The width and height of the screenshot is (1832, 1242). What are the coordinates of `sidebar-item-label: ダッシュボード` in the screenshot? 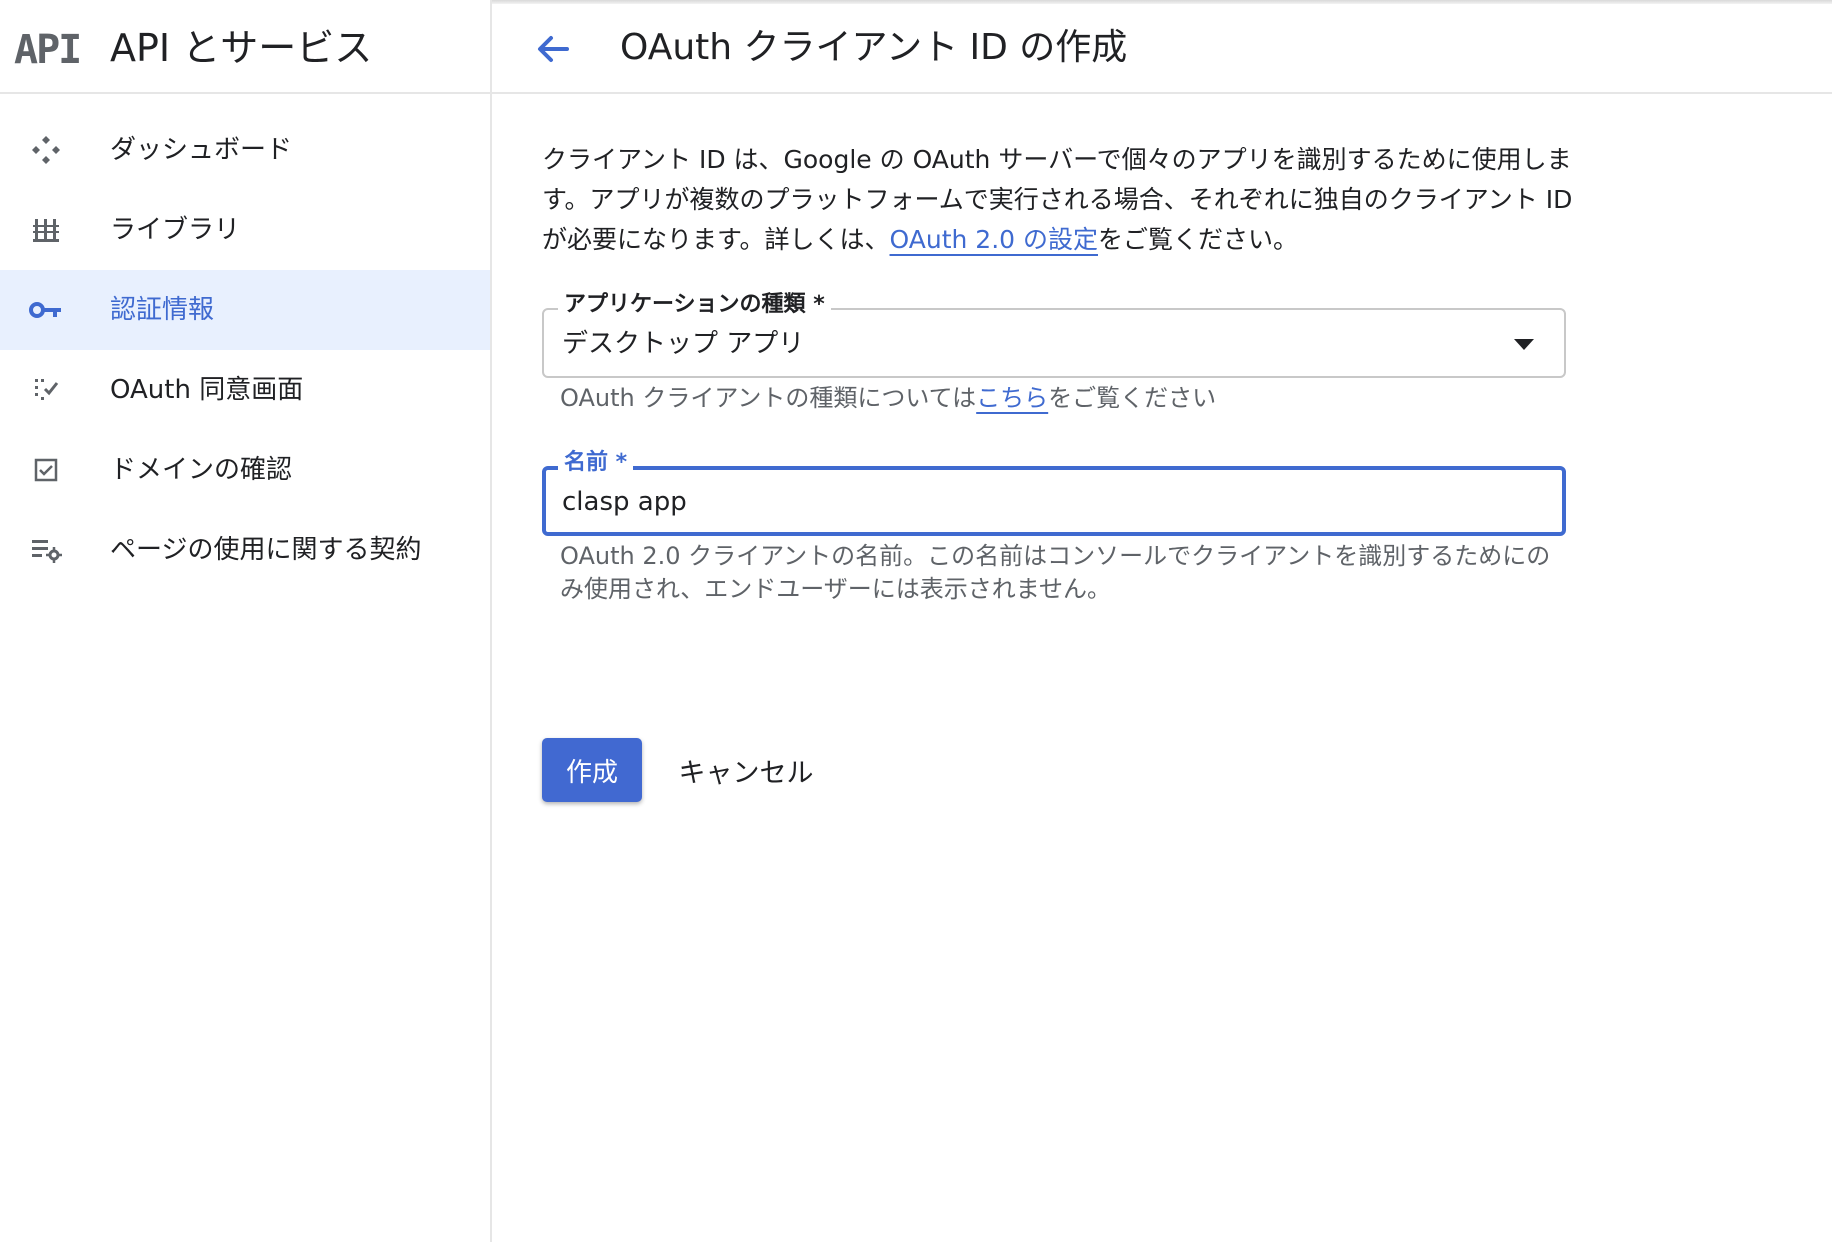 It's located at (201, 150).